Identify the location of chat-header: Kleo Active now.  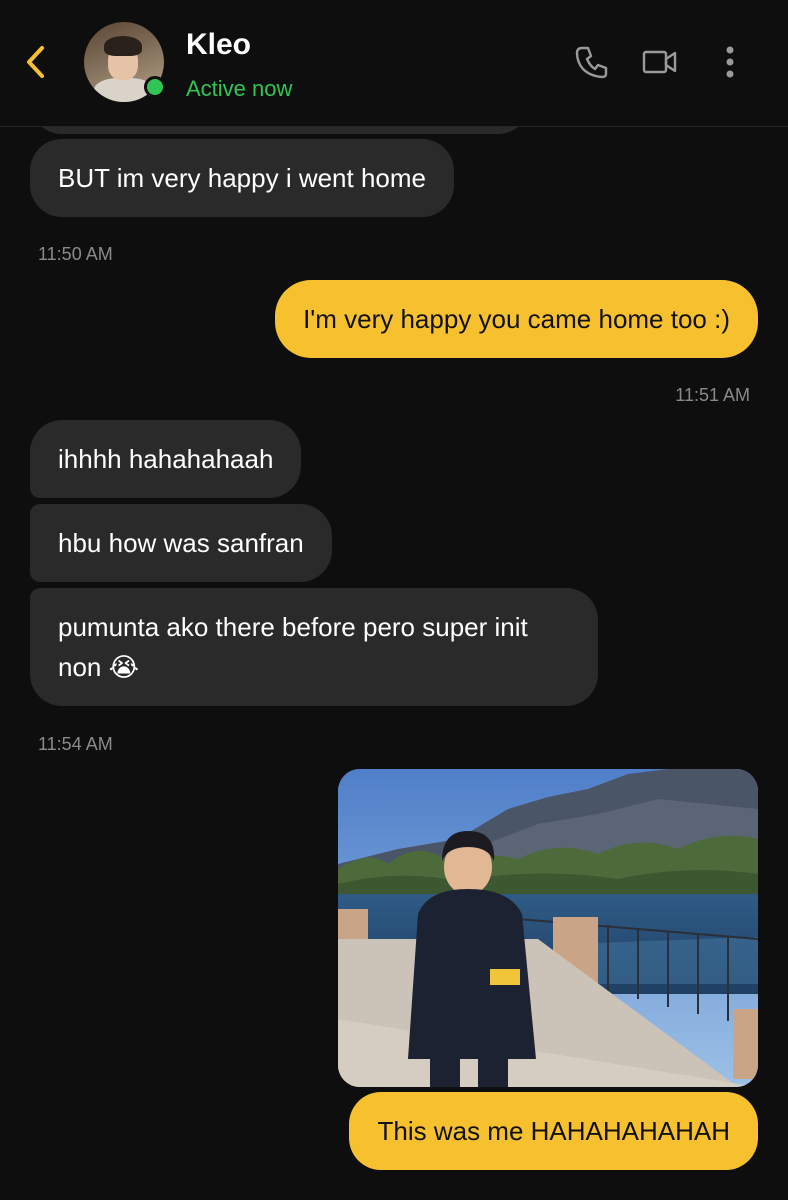
(394, 63).